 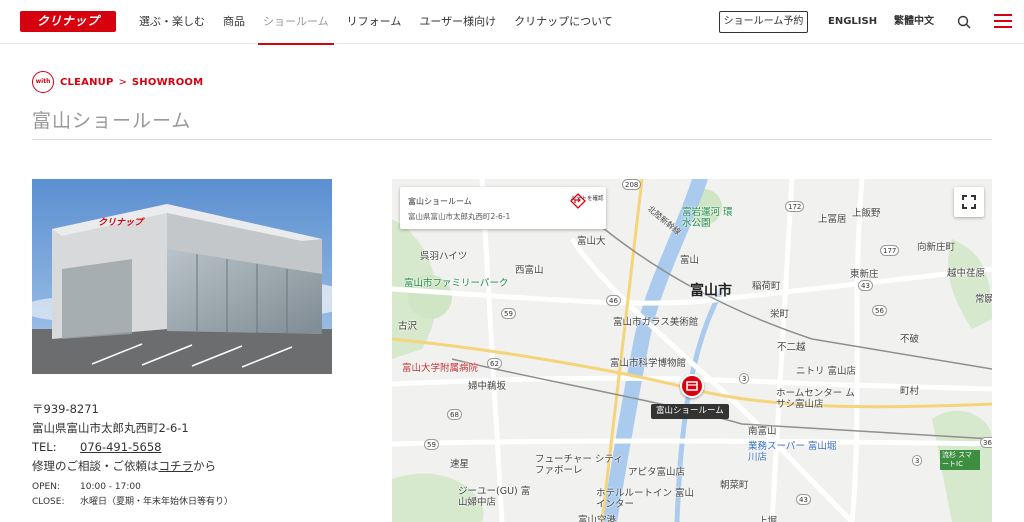 What do you see at coordinates (914, 22) in the screenshot?
I see `lang-traditional-chinese-link: 繁體中文` at bounding box center [914, 22].